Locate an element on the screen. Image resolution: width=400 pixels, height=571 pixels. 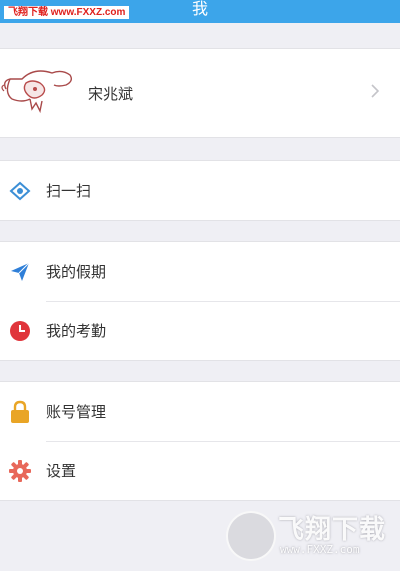
menu-label-scan: 扫一扫 is located at coordinates (69, 191).